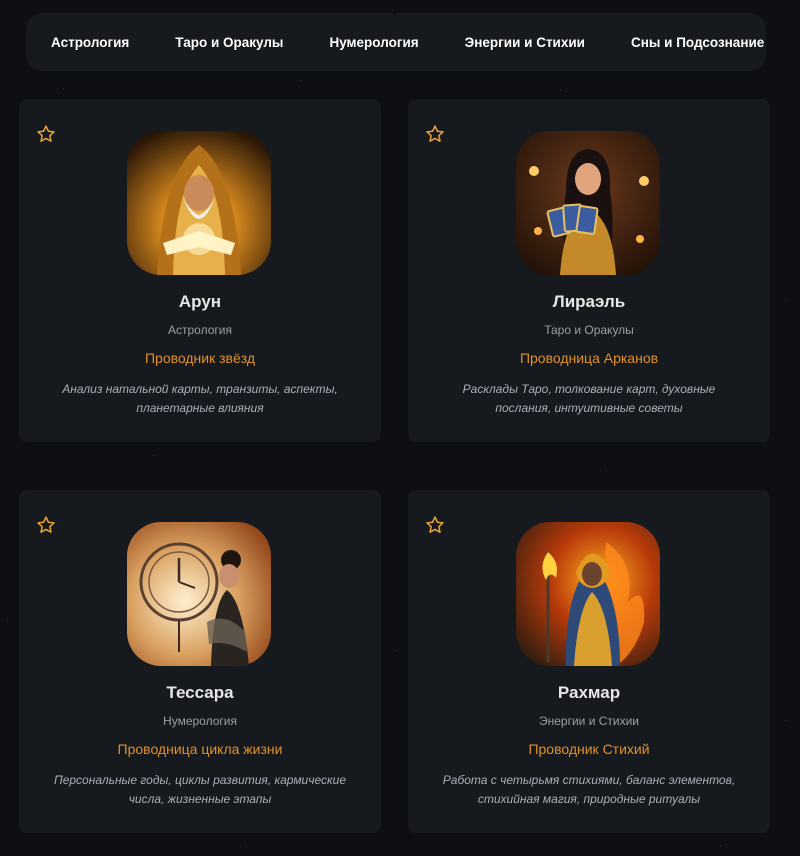  I want to click on expert-name: Лираэль, so click(589, 301).